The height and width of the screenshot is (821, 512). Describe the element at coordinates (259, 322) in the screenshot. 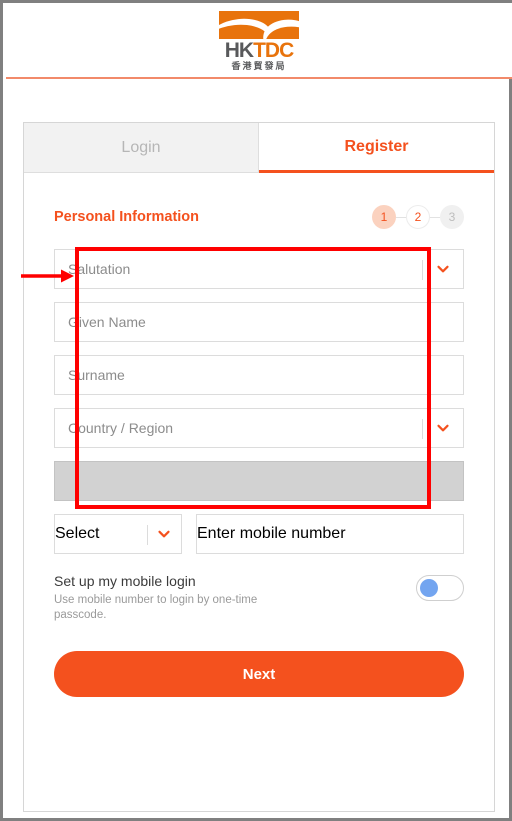

I see `given-name-field: Given Name` at that location.